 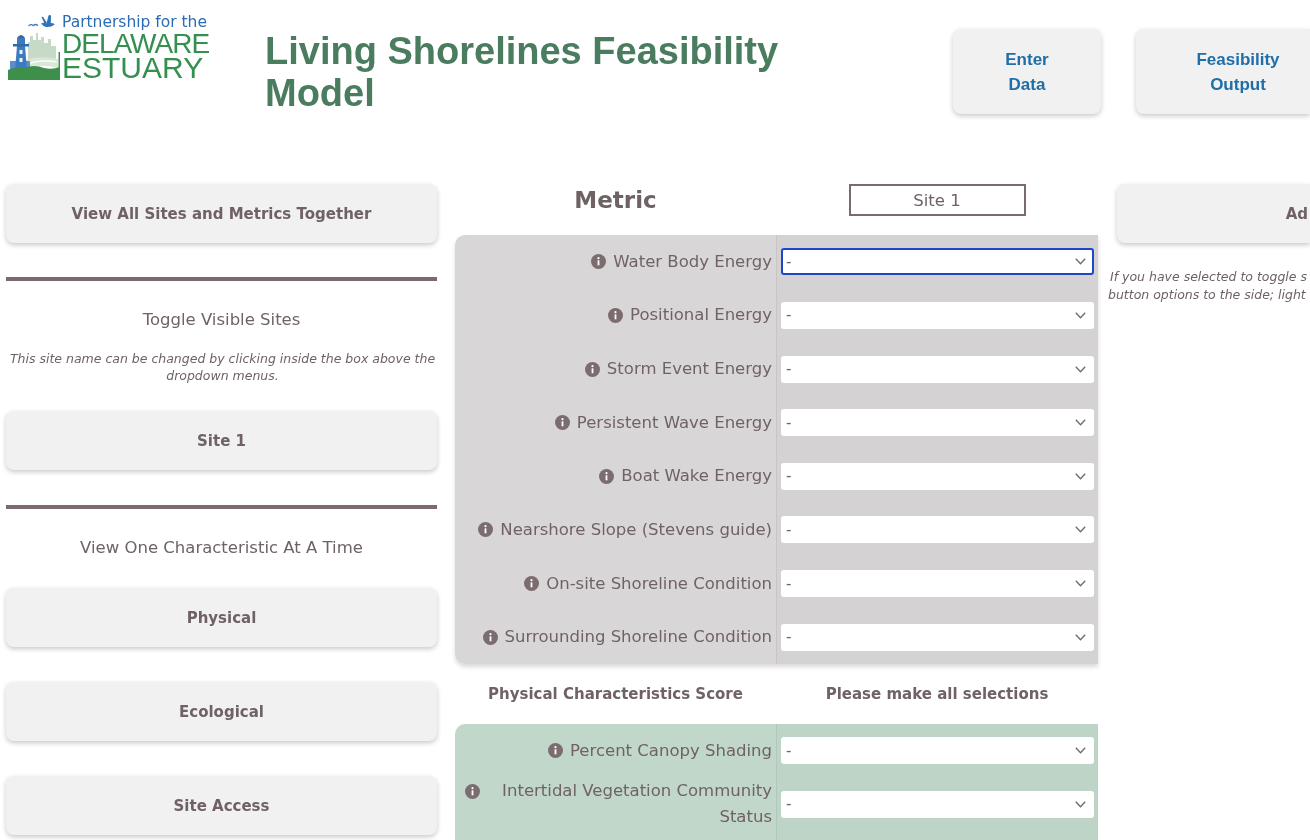 What do you see at coordinates (221, 617) in the screenshot?
I see `characteristic-button: Physical` at bounding box center [221, 617].